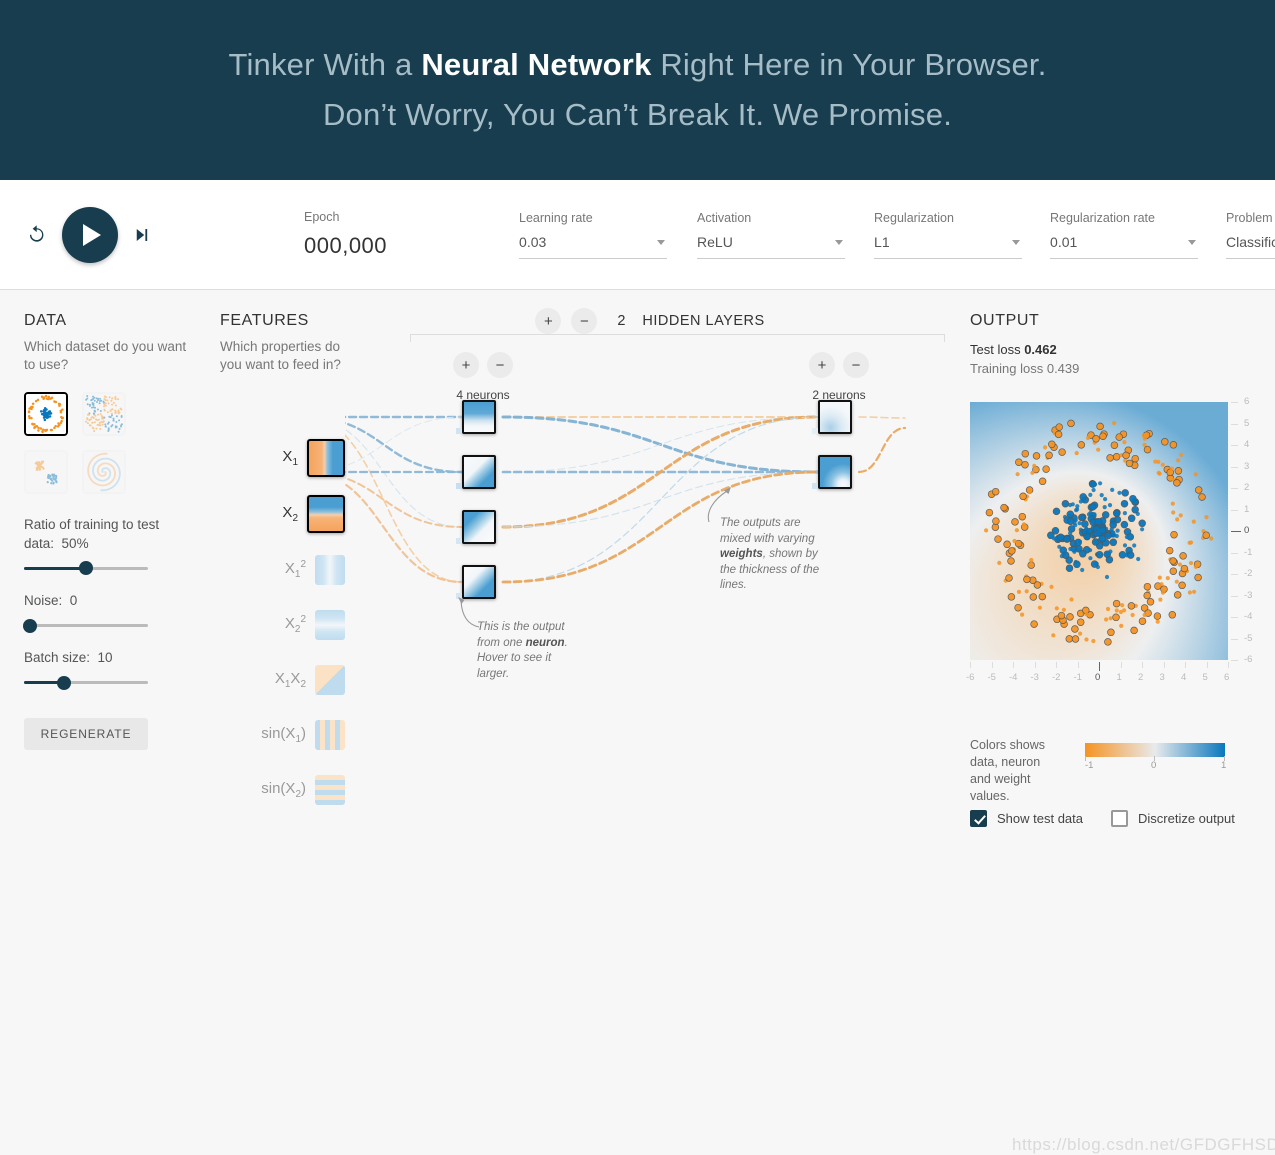 This screenshot has height=1155, width=1275. I want to click on y-axis-tick: 0, so click(1247, 530).